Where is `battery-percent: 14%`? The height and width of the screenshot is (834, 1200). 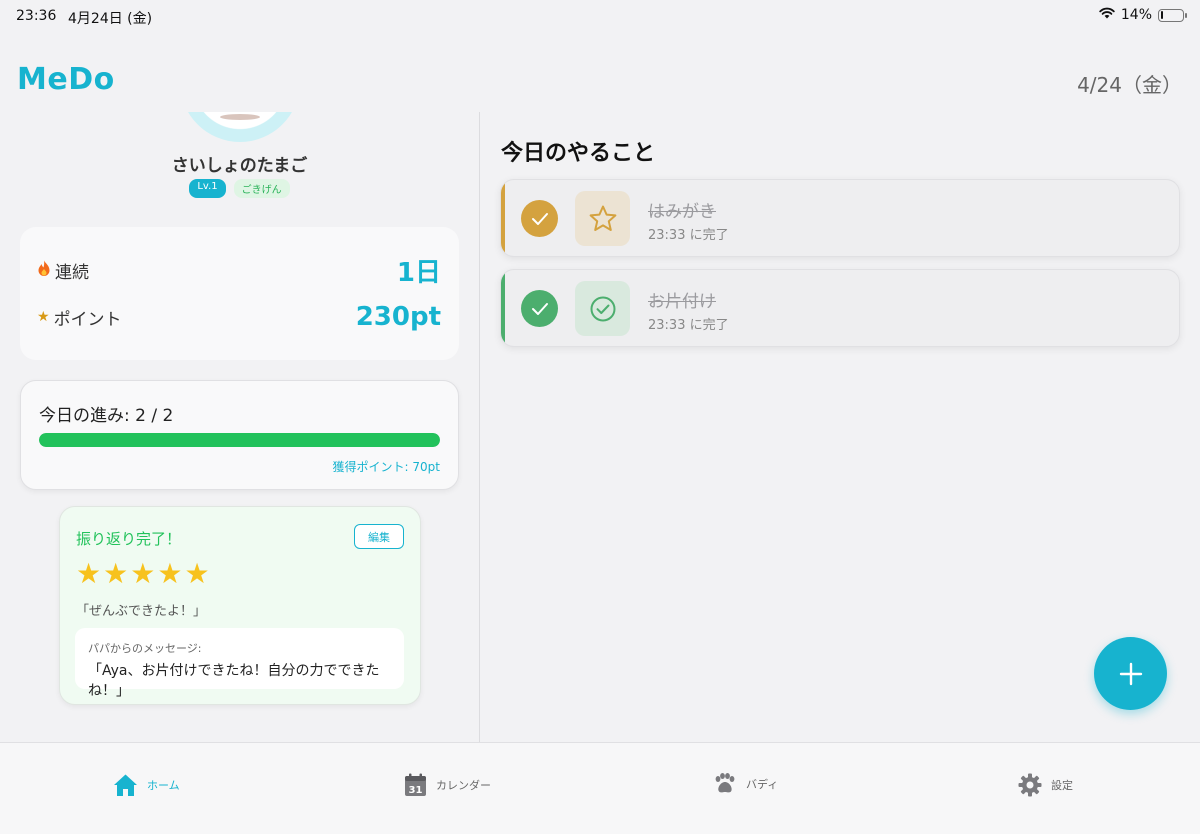
battery-percent: 14% is located at coordinates (1136, 15).